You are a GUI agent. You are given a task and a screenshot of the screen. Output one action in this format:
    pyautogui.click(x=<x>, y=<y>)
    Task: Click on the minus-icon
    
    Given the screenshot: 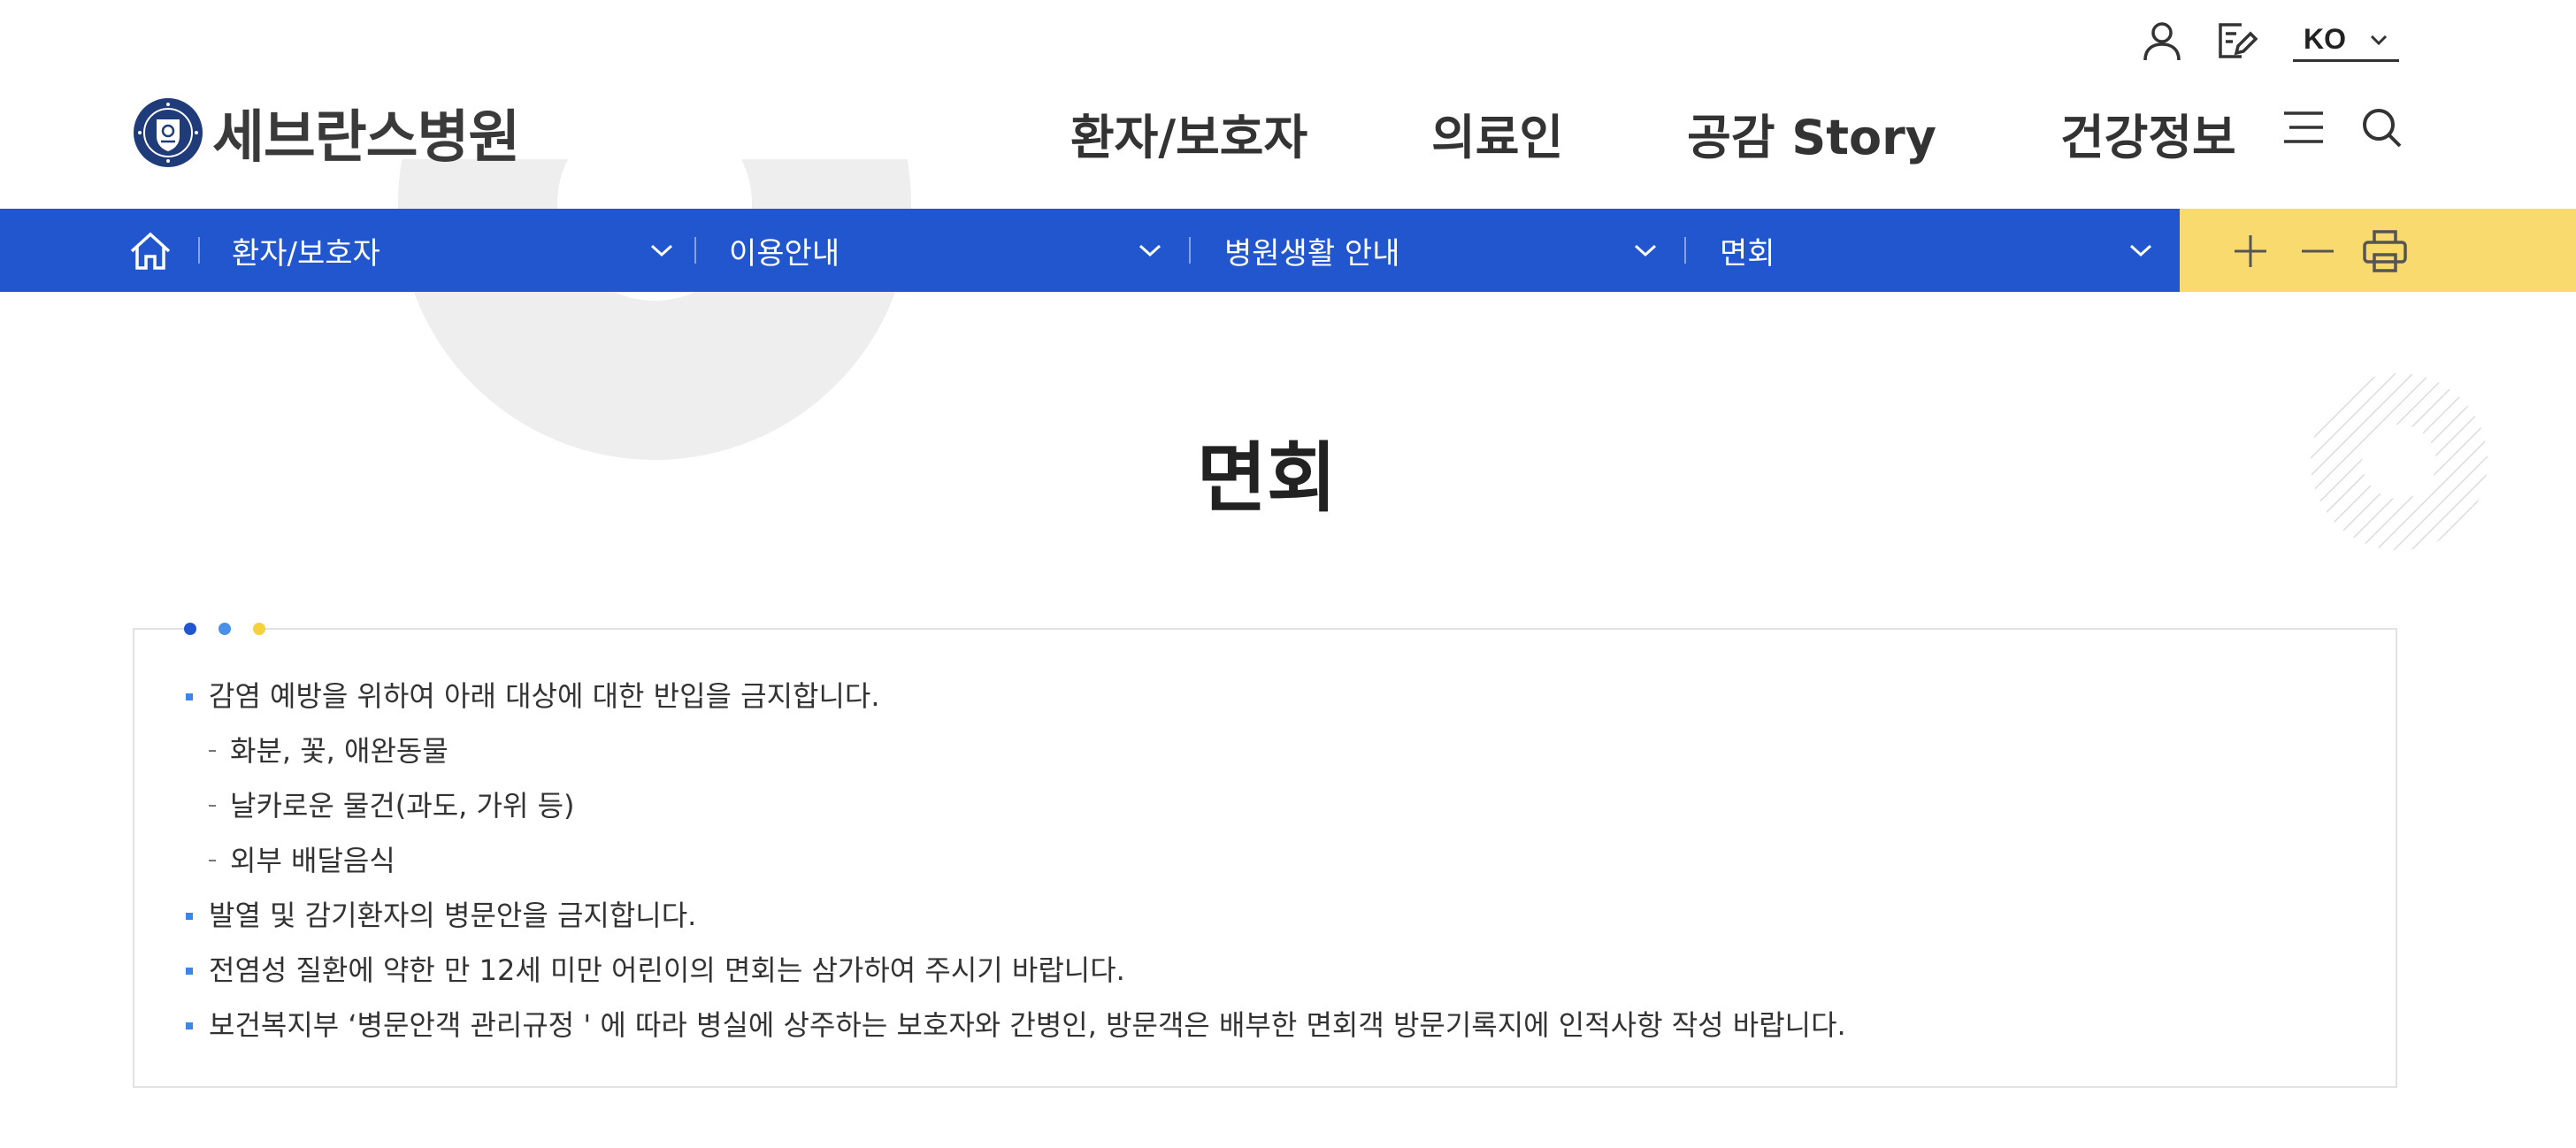 What is the action you would take?
    pyautogui.click(x=2318, y=251)
    